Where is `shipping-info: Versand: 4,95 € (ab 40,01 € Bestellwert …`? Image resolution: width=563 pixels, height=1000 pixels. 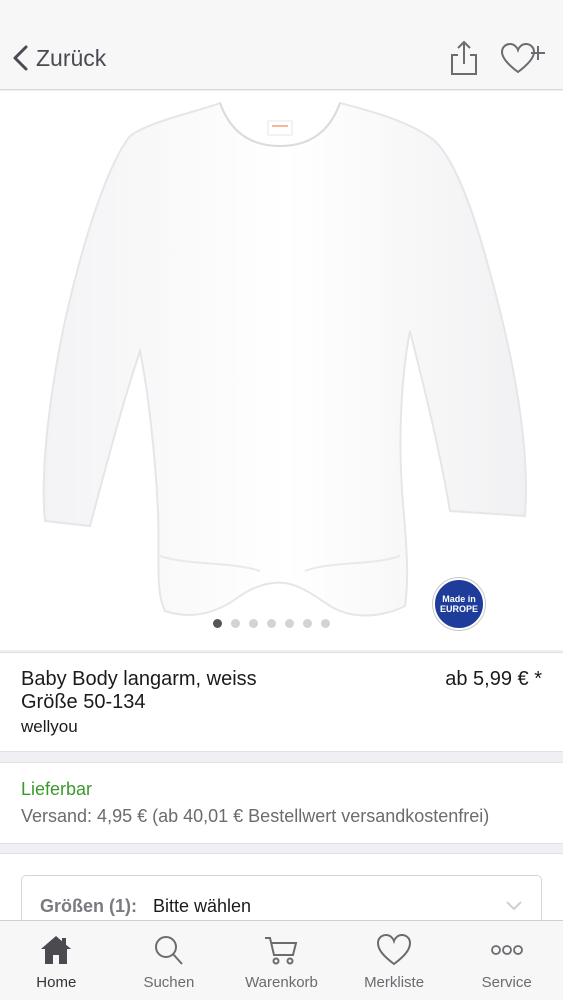
shipping-info: Versand: 4,95 € (ab 40,01 € Bestellwert … is located at coordinates (255, 816).